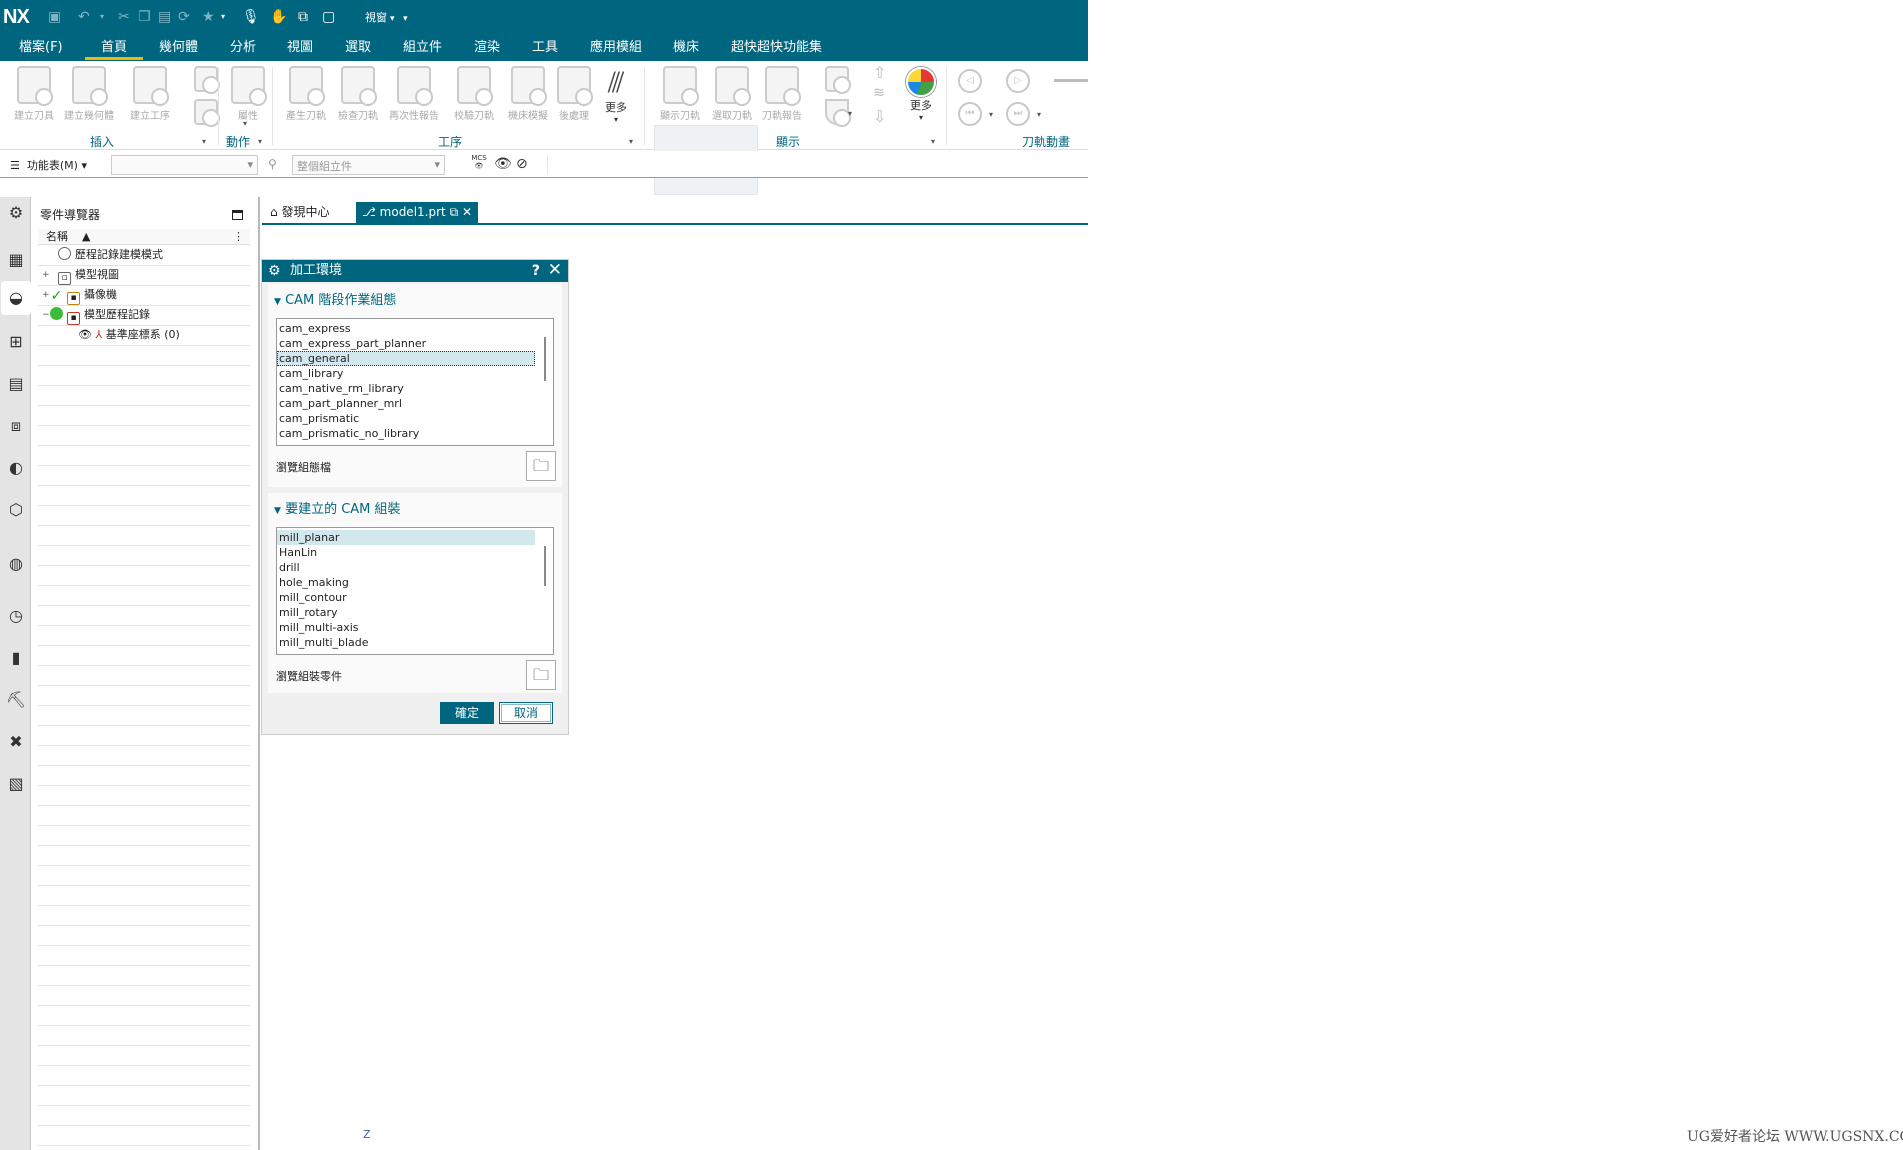  I want to click on menu-tools: 工具, so click(545, 48).